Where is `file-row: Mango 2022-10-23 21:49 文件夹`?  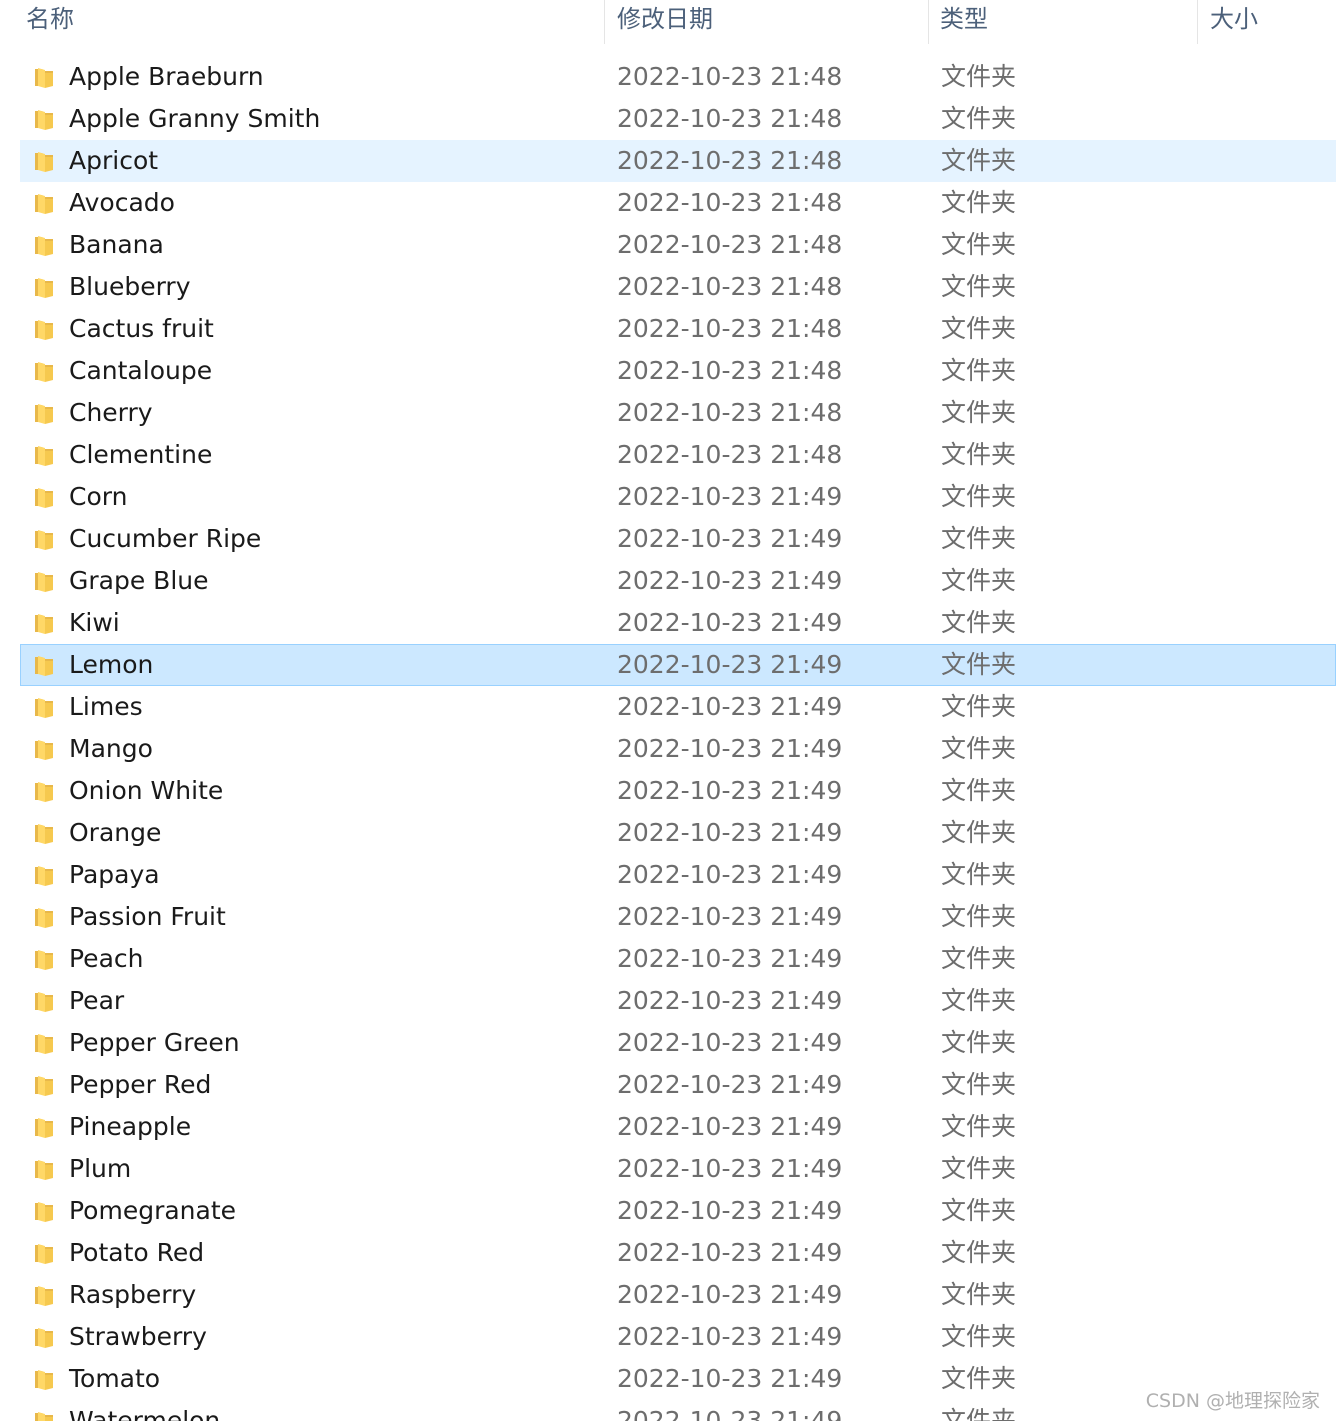
file-row: Mango 2022-10-23 21:49 文件夹 is located at coordinates (678, 749).